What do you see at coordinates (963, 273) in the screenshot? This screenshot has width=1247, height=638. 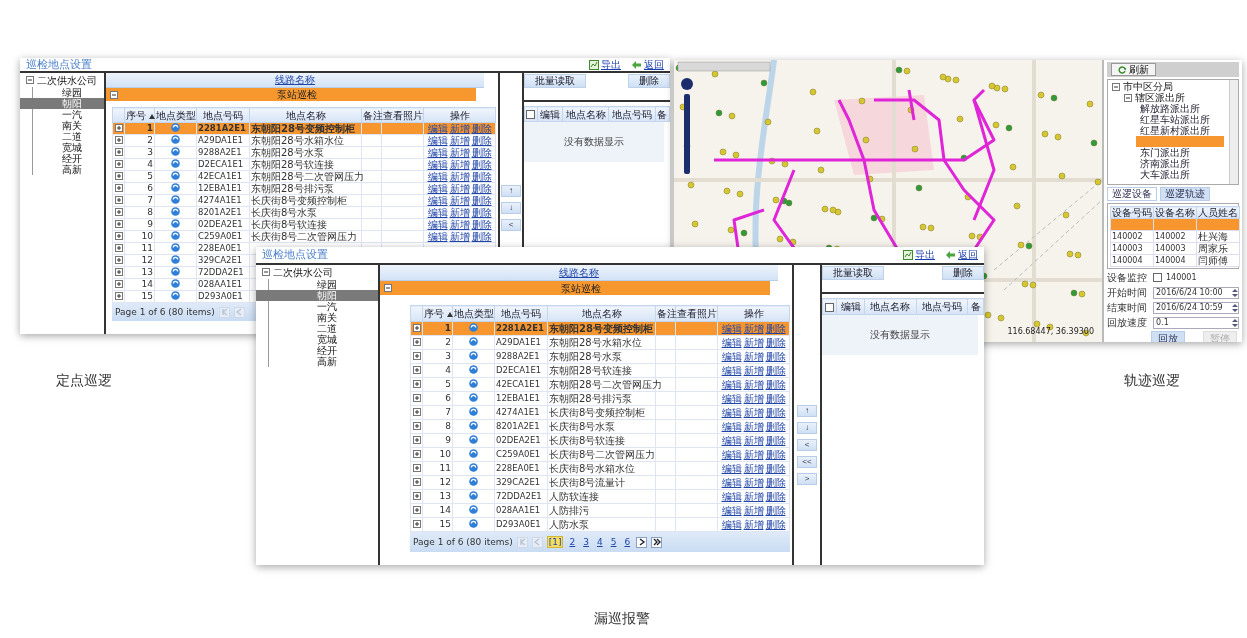 I see `delete-button: 删除` at bounding box center [963, 273].